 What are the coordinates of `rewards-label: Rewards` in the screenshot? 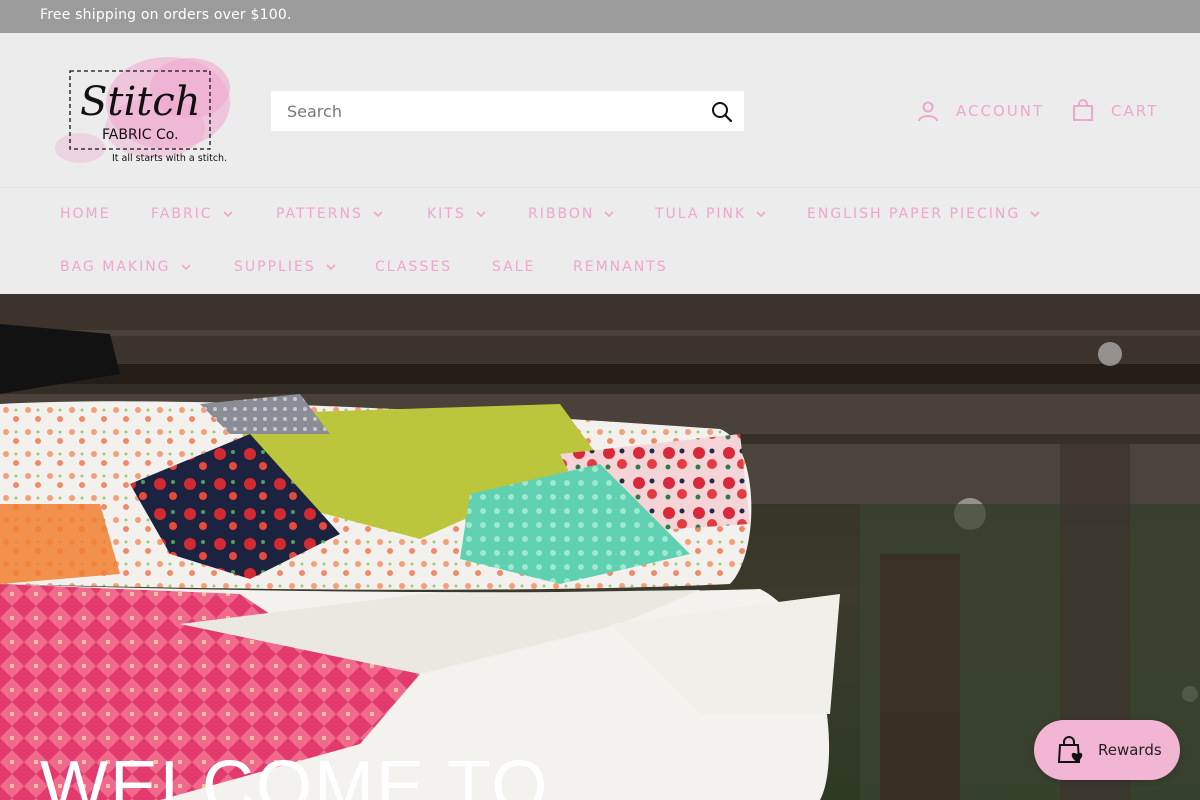 It's located at (1130, 750).